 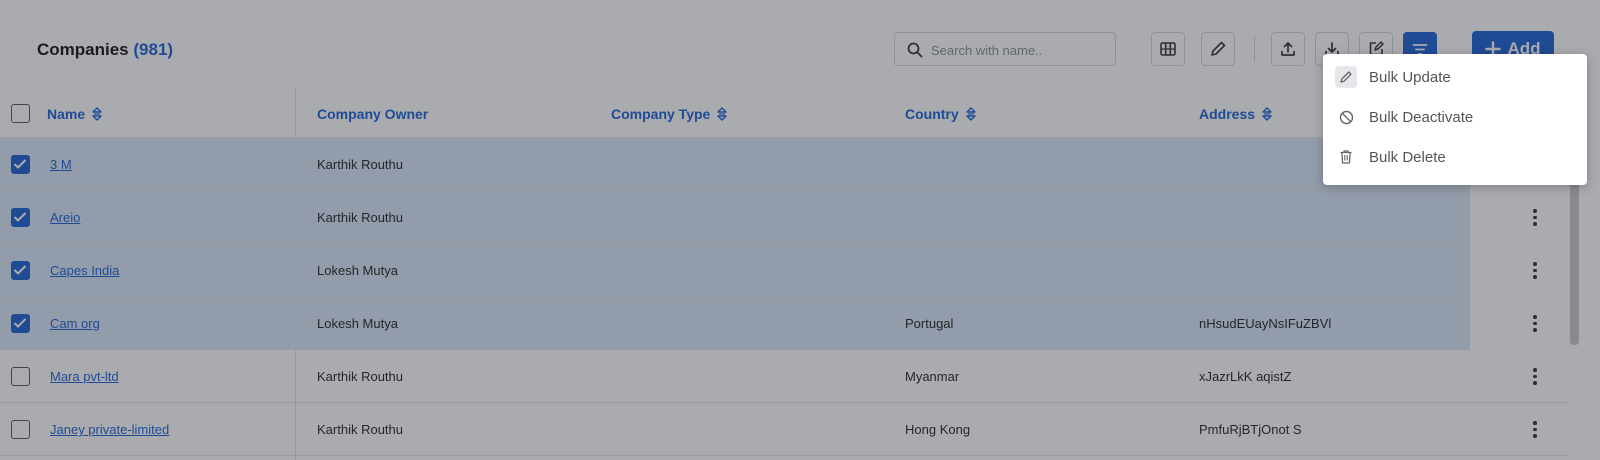 I want to click on menu-item-label: Bulk Update, so click(x=1410, y=77).